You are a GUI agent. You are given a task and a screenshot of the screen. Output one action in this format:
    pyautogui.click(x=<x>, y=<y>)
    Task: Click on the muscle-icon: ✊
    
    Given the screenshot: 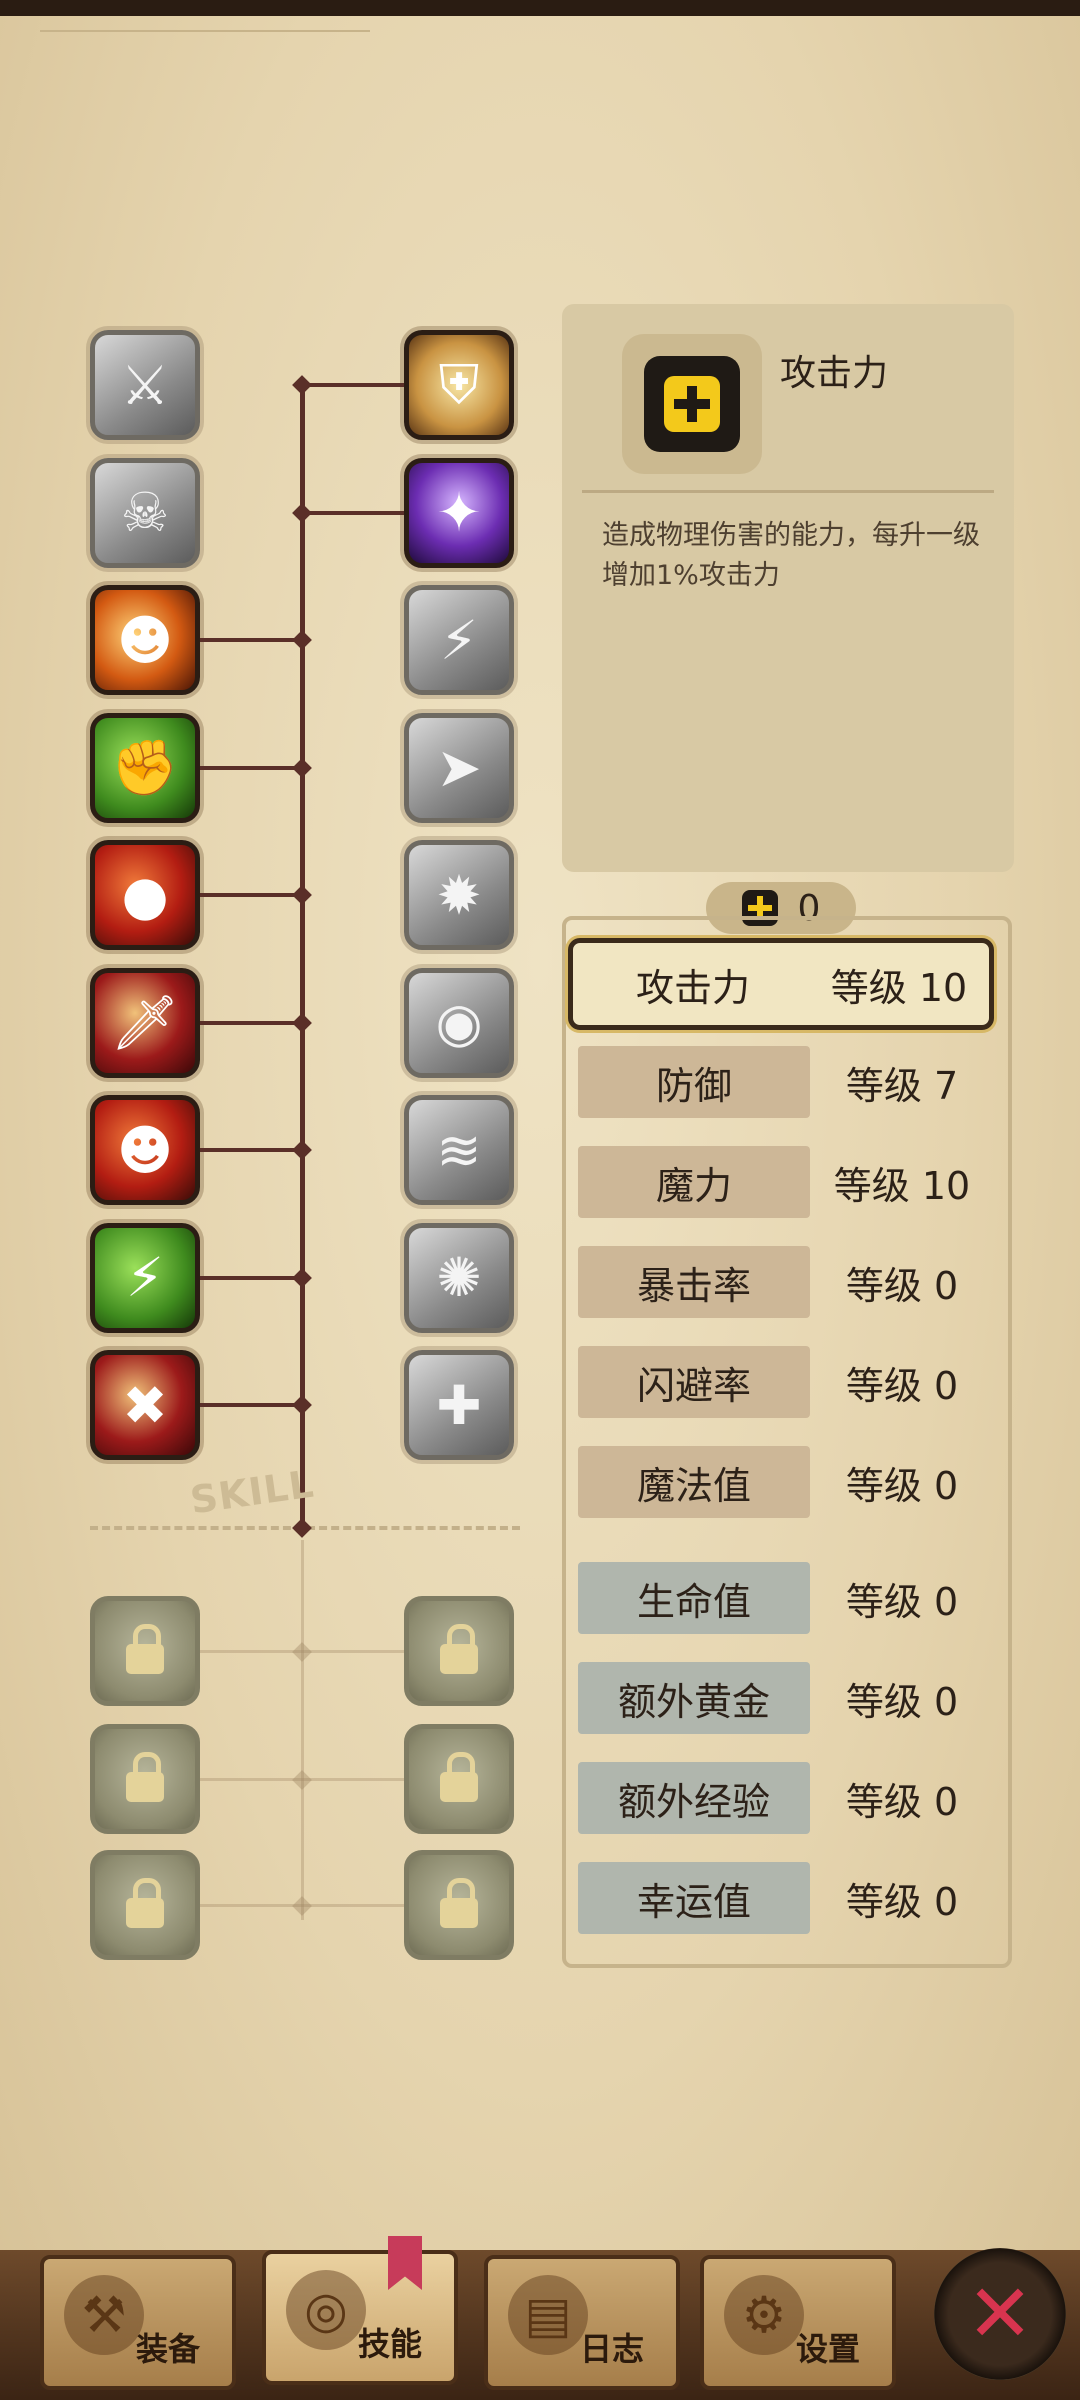 What is the action you would take?
    pyautogui.click(x=145, y=767)
    